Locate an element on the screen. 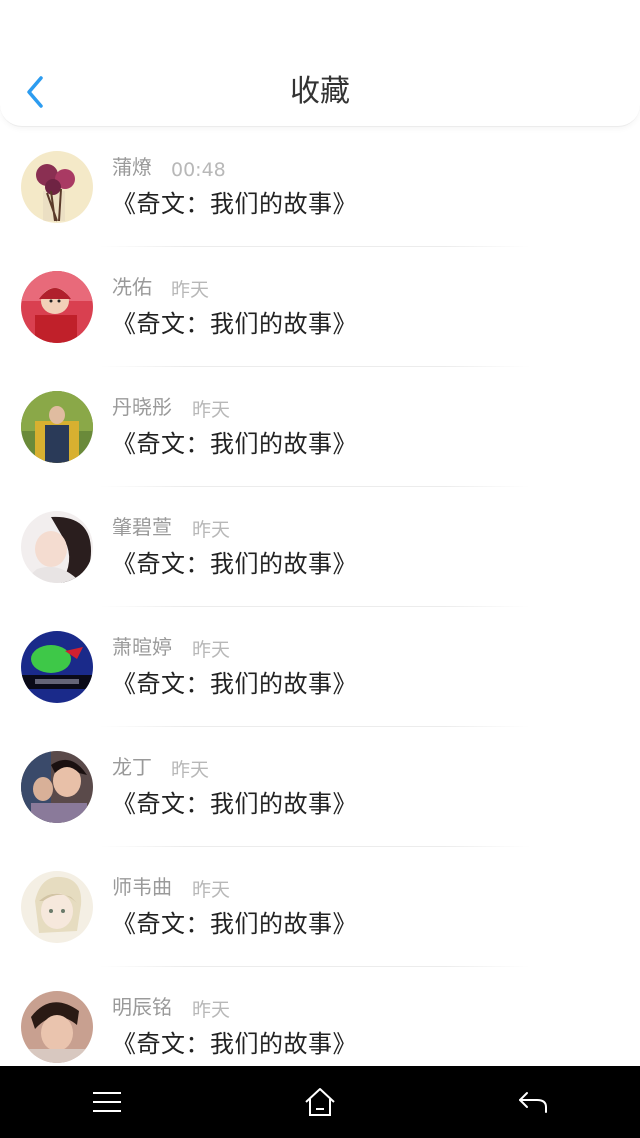  menu-icon is located at coordinates (106, 1102).